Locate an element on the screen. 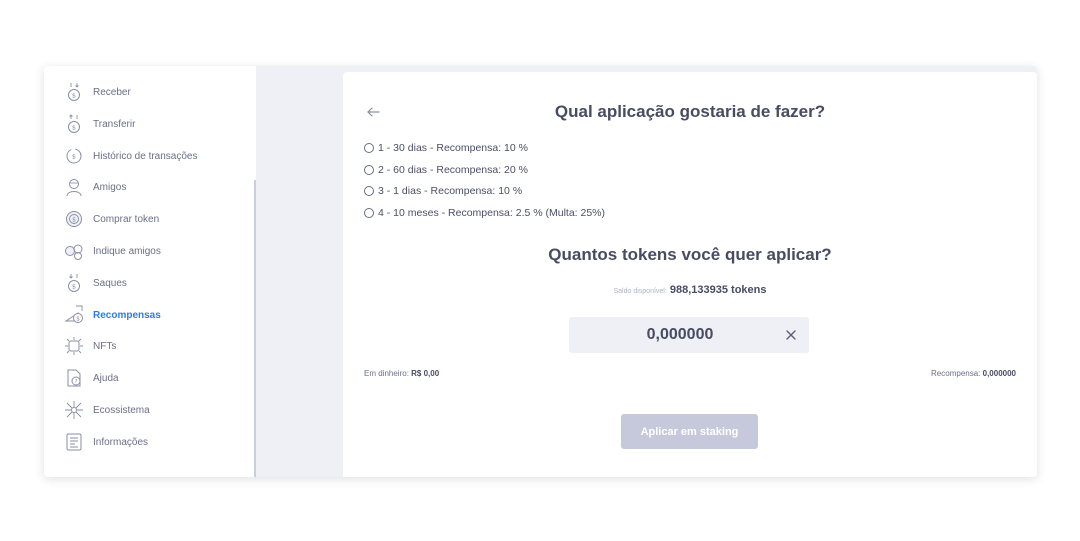  cash-equivalent: Em dinheiro: R$ 0,00 is located at coordinates (401, 373).